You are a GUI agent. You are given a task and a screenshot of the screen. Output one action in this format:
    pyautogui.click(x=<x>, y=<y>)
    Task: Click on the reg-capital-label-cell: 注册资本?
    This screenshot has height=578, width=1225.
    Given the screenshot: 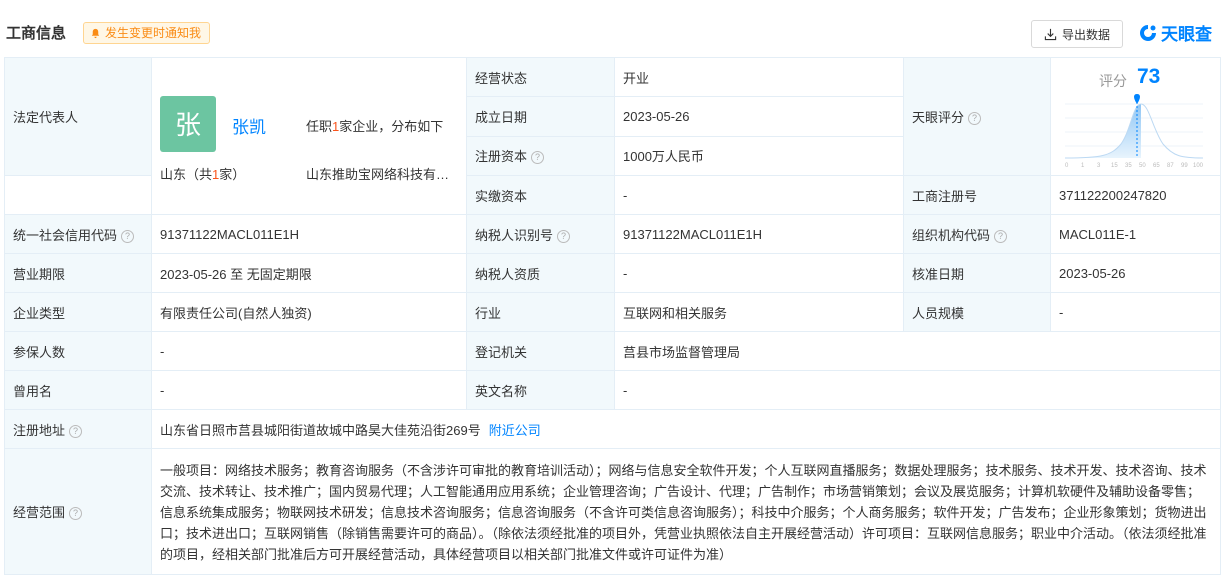 What is the action you would take?
    pyautogui.click(x=540, y=156)
    